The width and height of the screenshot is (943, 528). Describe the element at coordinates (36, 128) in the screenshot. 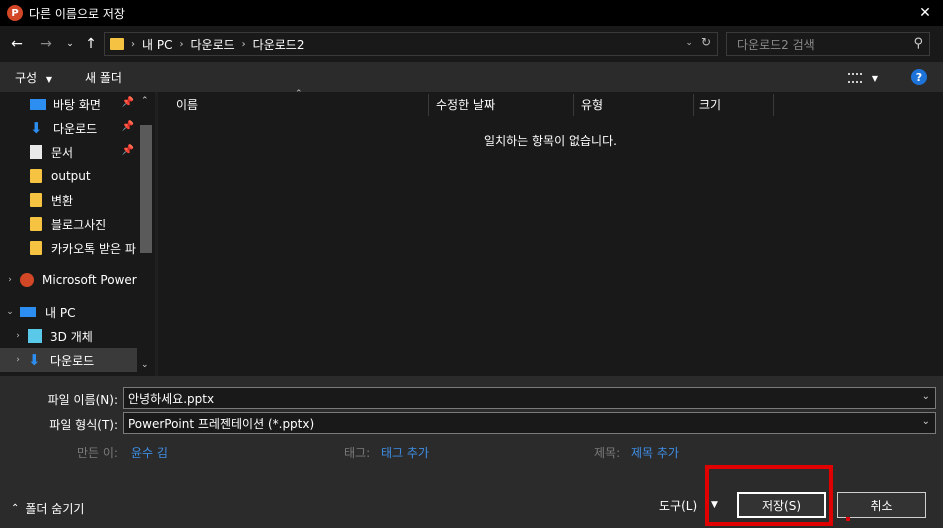

I see `download-icon: ⬇` at that location.